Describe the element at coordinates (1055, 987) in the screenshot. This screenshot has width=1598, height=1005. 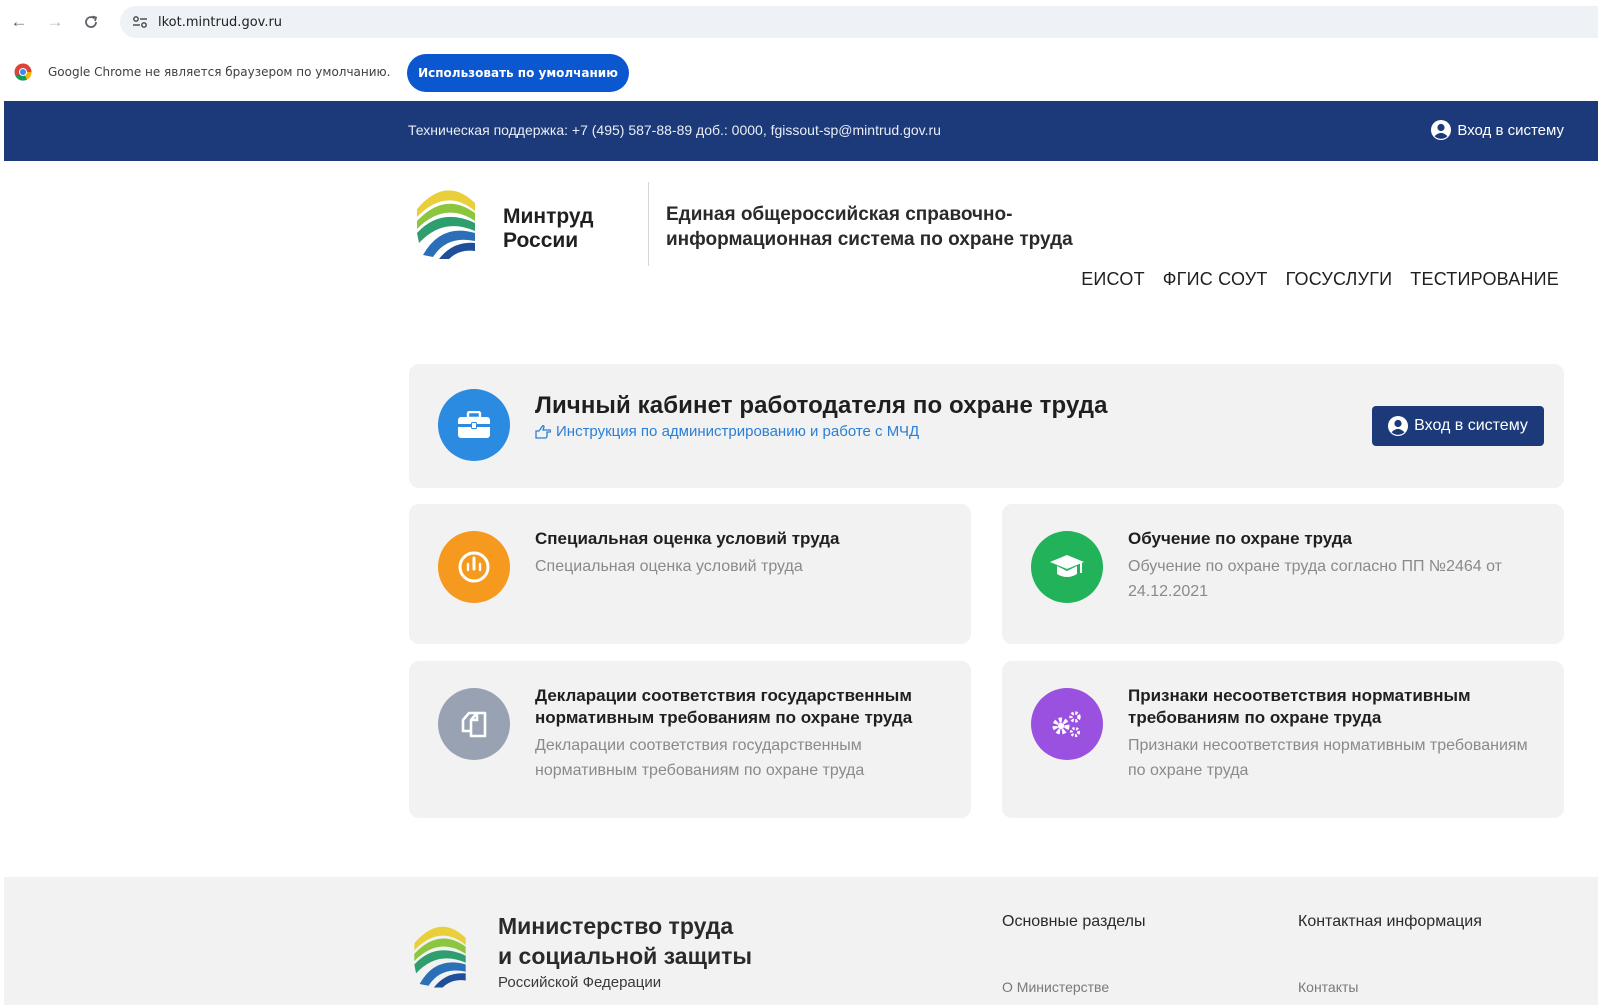
I see `footer-link-about: О Министерстве` at that location.